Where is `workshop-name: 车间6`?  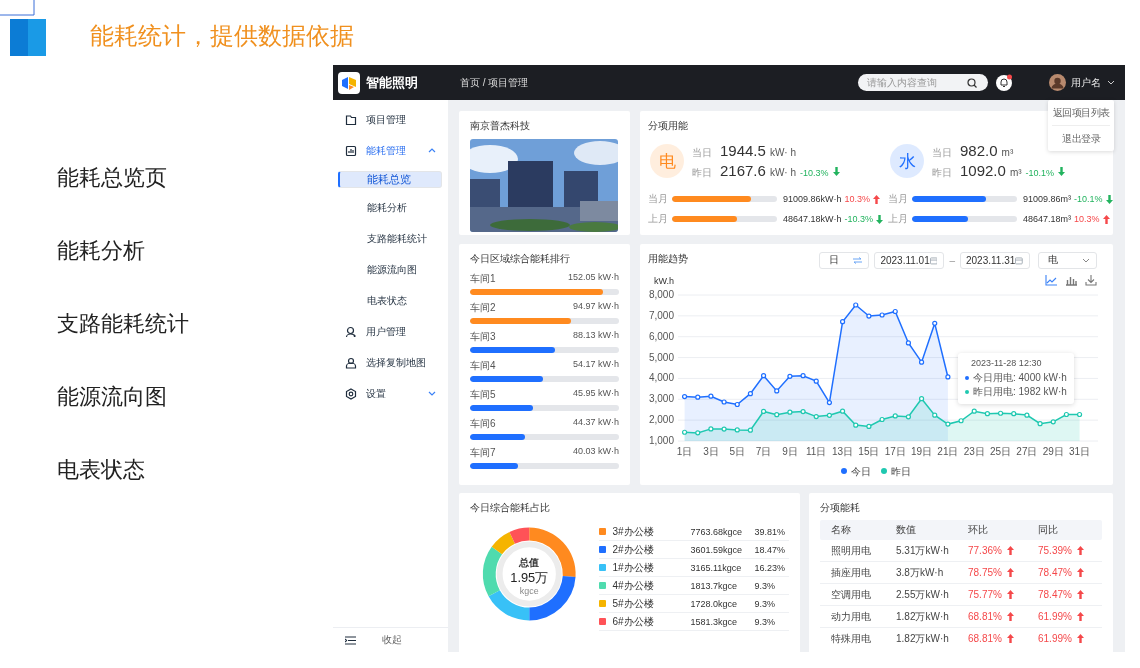 workshop-name: 车间6 is located at coordinates (483, 423).